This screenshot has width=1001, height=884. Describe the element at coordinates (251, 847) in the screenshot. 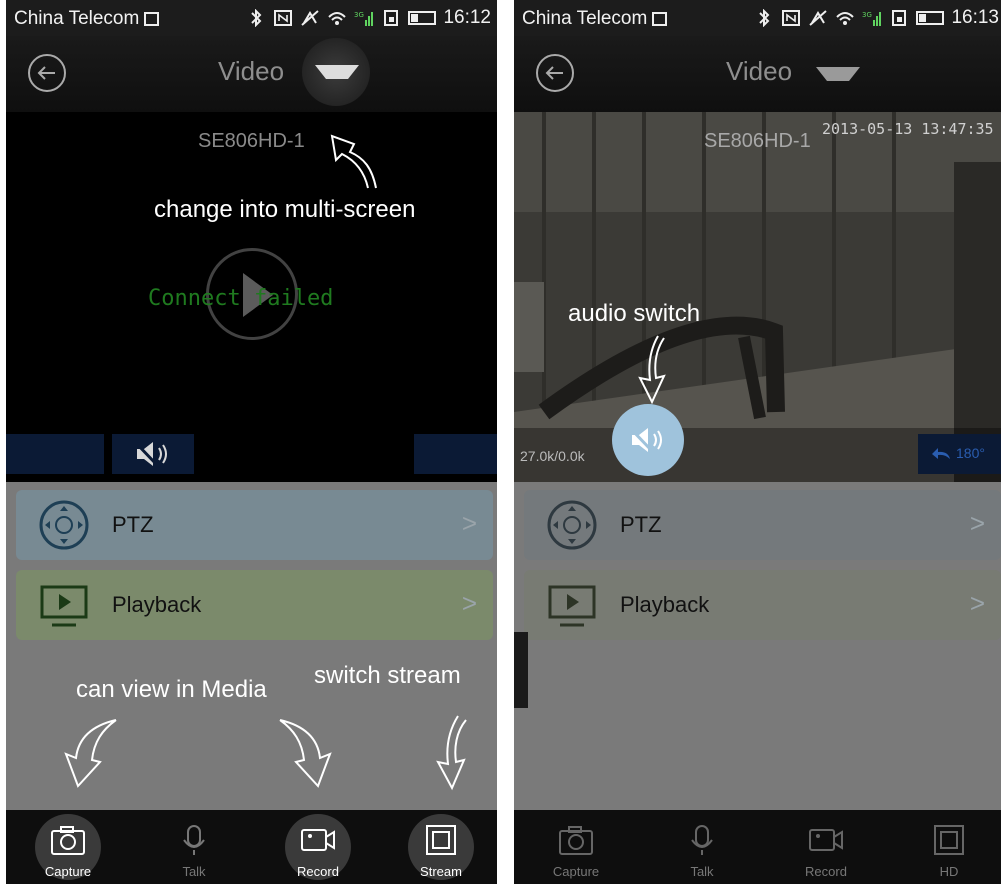

I see `bottom-toolbar: Capture Talk Record Stream` at that location.